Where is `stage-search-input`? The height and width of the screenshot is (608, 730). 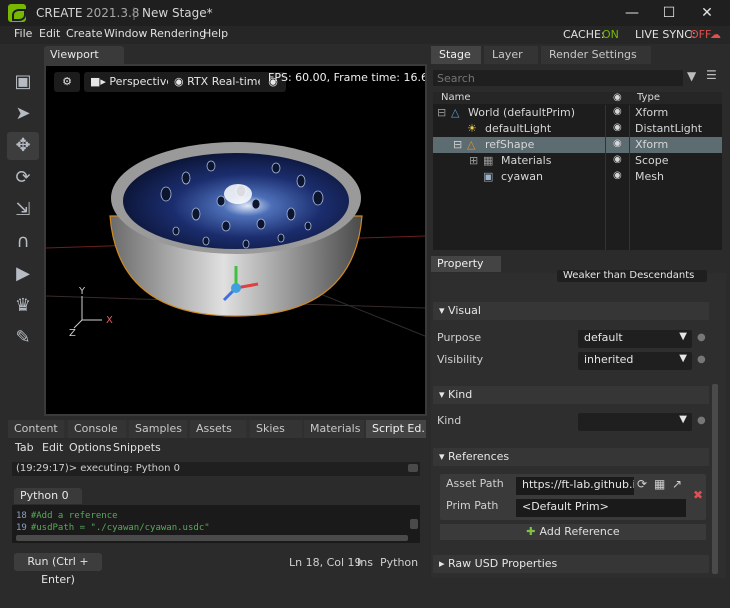
stage-search-input is located at coordinates (558, 78).